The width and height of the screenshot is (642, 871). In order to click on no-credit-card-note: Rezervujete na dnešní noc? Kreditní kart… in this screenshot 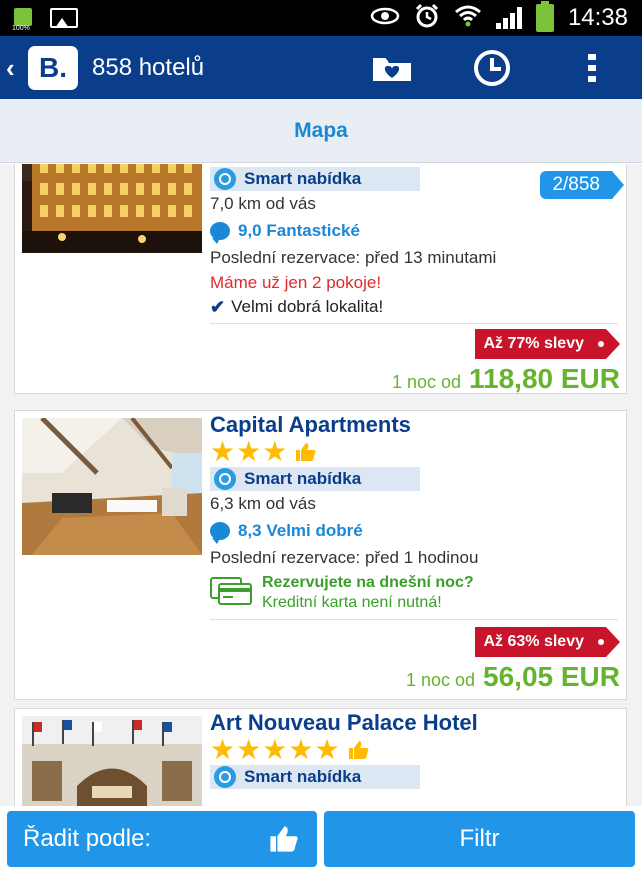, I will do `click(414, 593)`.